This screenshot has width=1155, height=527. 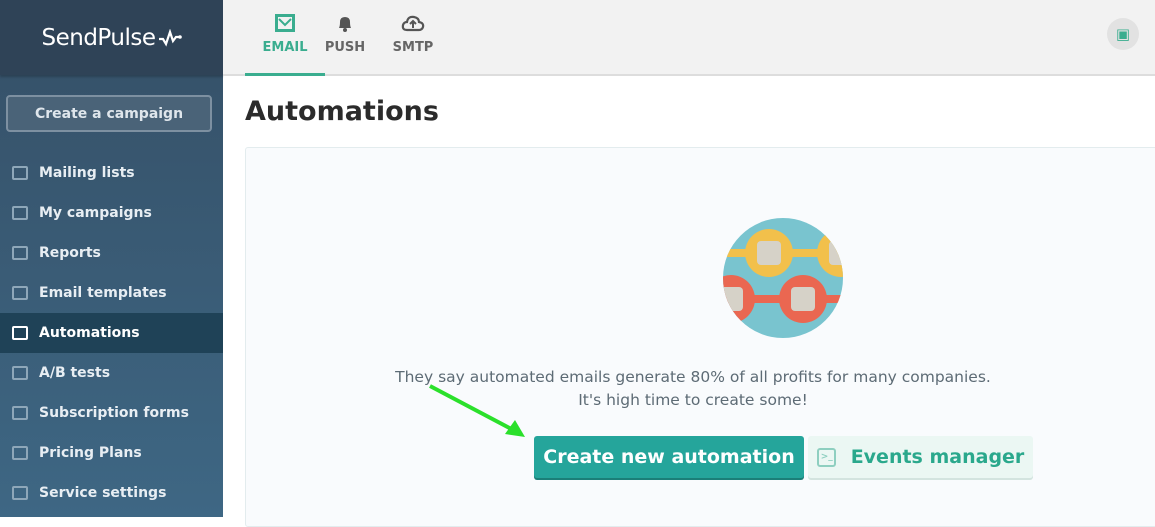 What do you see at coordinates (111, 213) in the screenshot?
I see `sidebar-item-my-campaigns: My campaigns` at bounding box center [111, 213].